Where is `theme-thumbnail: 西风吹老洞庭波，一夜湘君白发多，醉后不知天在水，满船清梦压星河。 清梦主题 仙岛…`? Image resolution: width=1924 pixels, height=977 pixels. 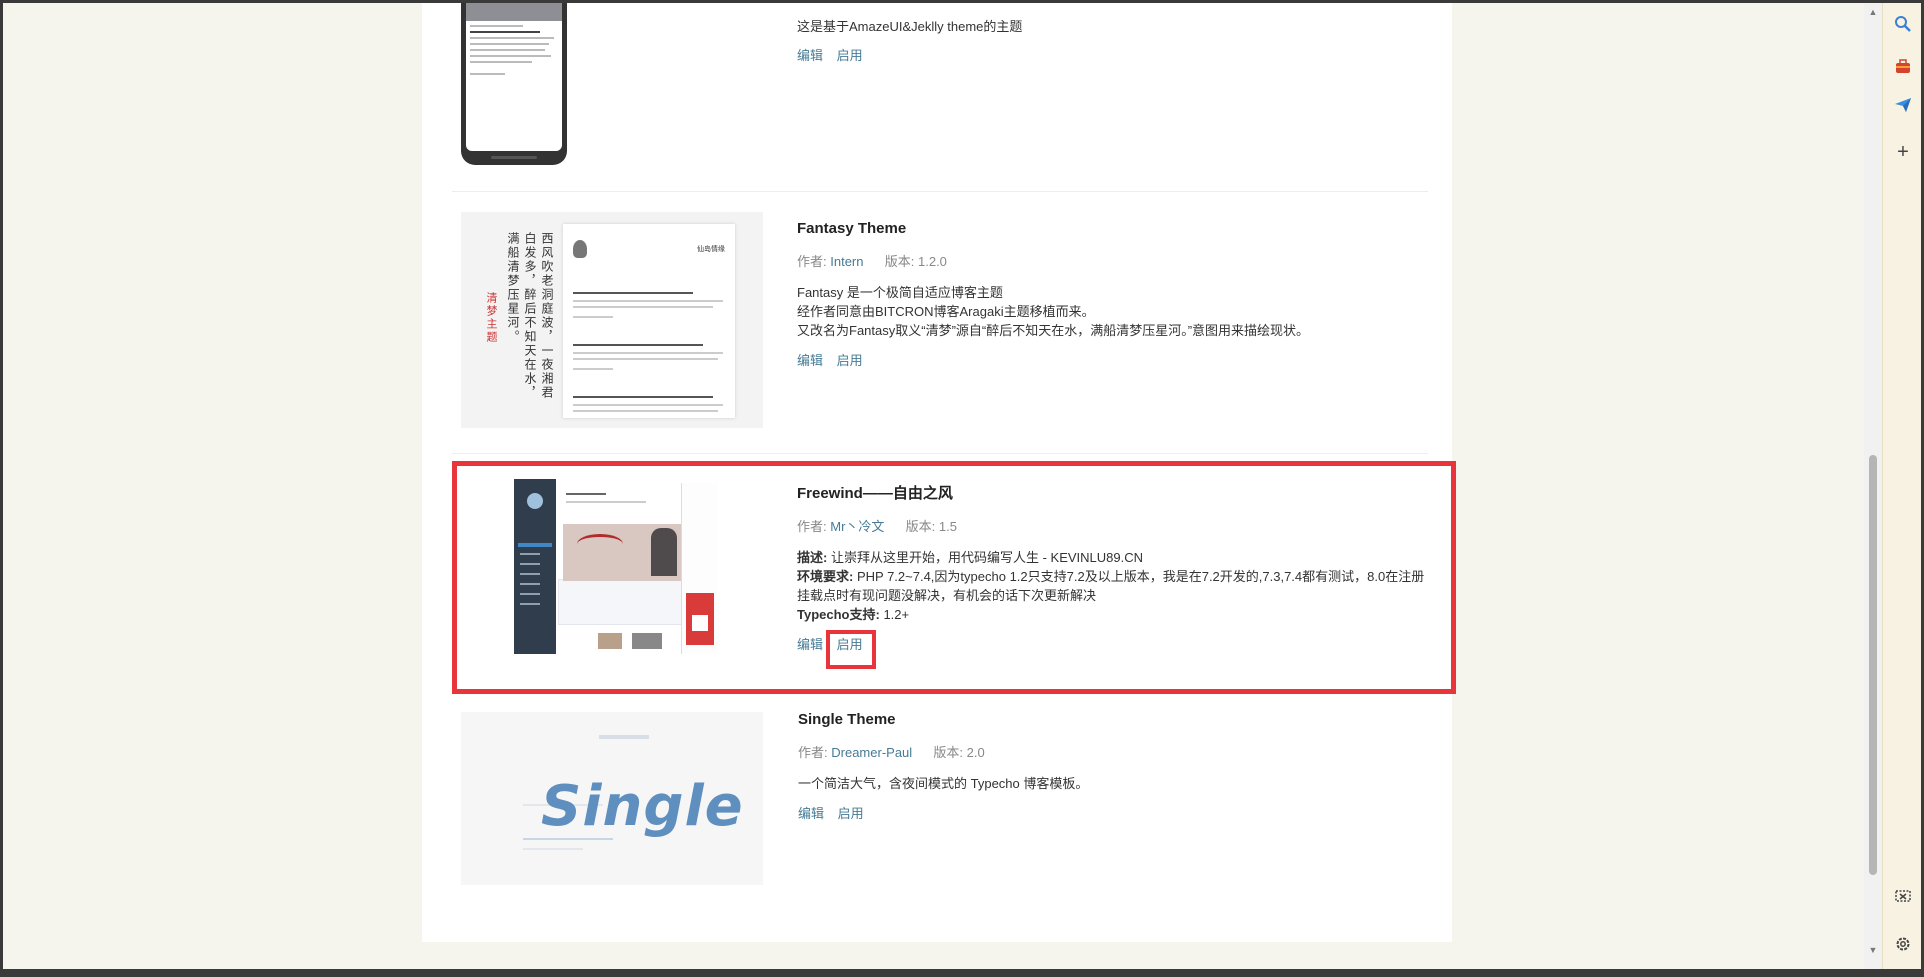
theme-thumbnail: 西风吹老洞庭波，一夜湘君白发多，醉后不知天在水，满船清梦压星河。 清梦主题 仙岛… is located at coordinates (612, 320).